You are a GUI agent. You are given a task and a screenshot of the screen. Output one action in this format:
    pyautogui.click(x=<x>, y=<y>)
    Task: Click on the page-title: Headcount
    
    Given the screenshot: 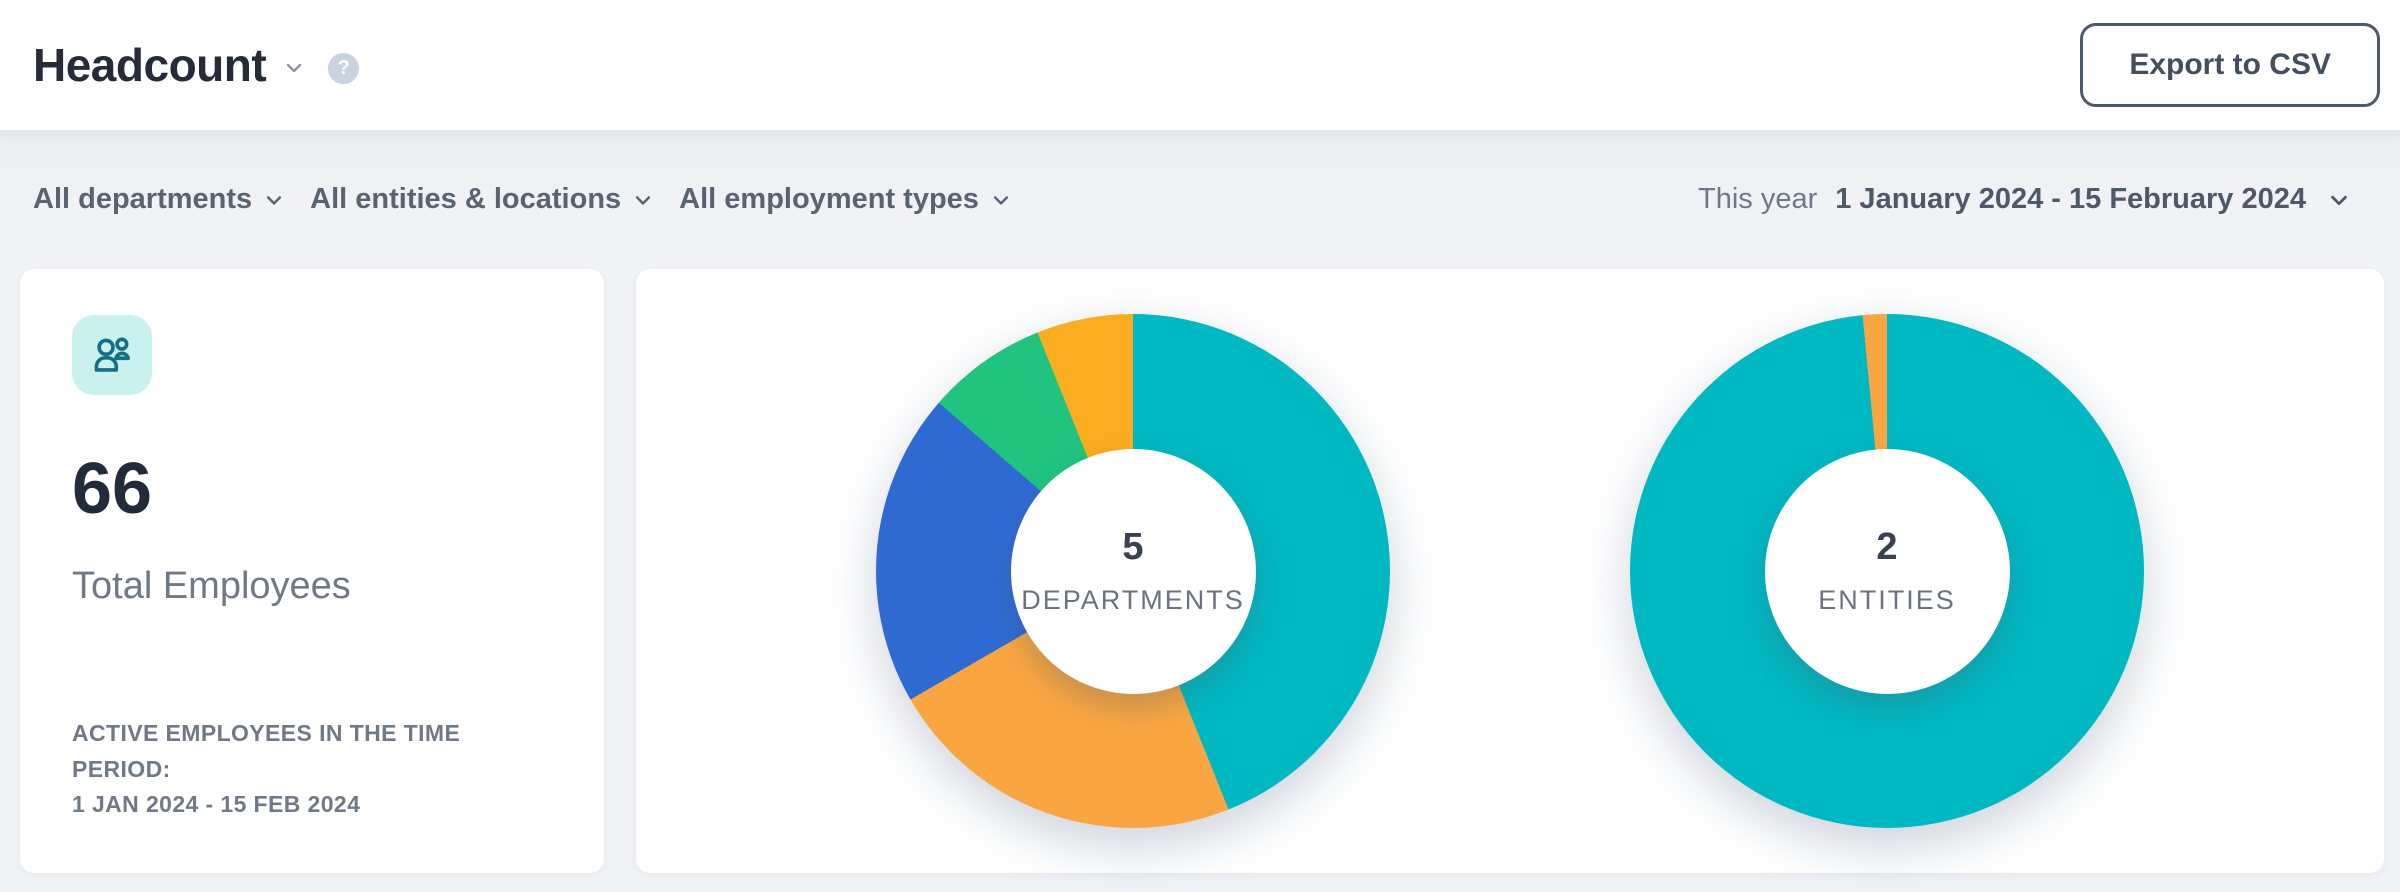 What is the action you would take?
    pyautogui.click(x=150, y=65)
    